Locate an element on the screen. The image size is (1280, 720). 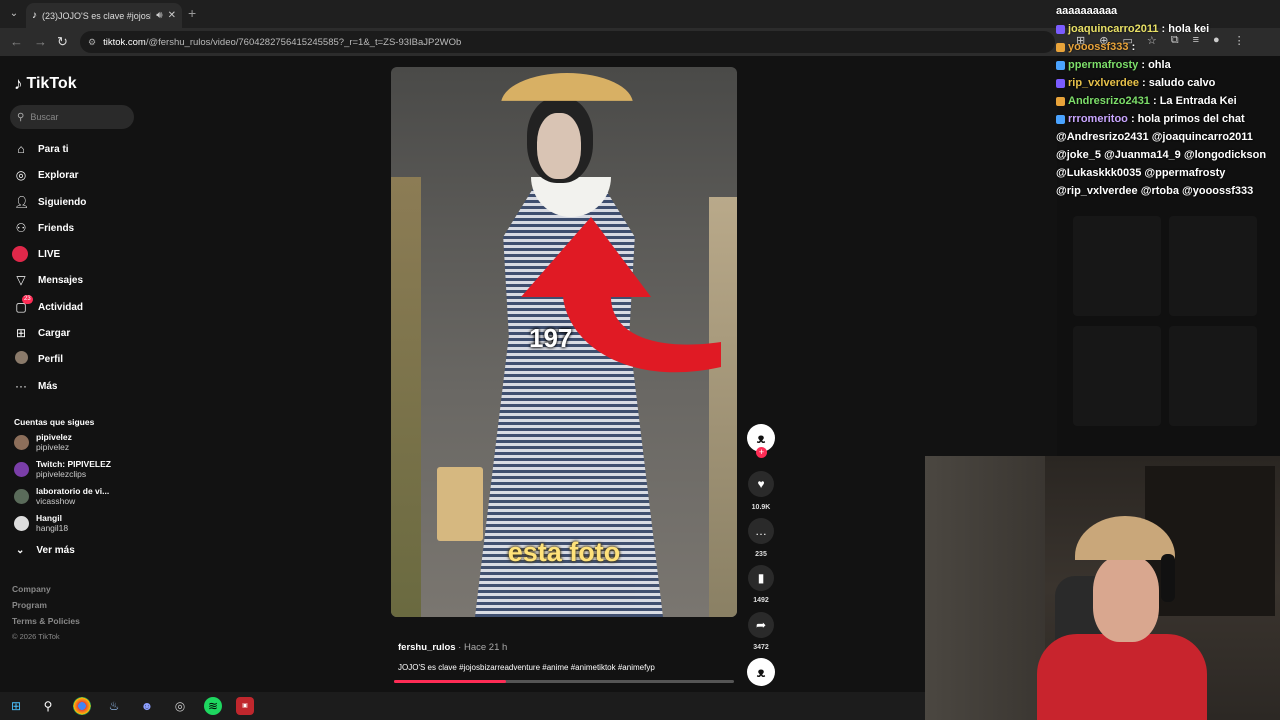
windows-start-icon: ⊞ is located at coordinates (16, 706).